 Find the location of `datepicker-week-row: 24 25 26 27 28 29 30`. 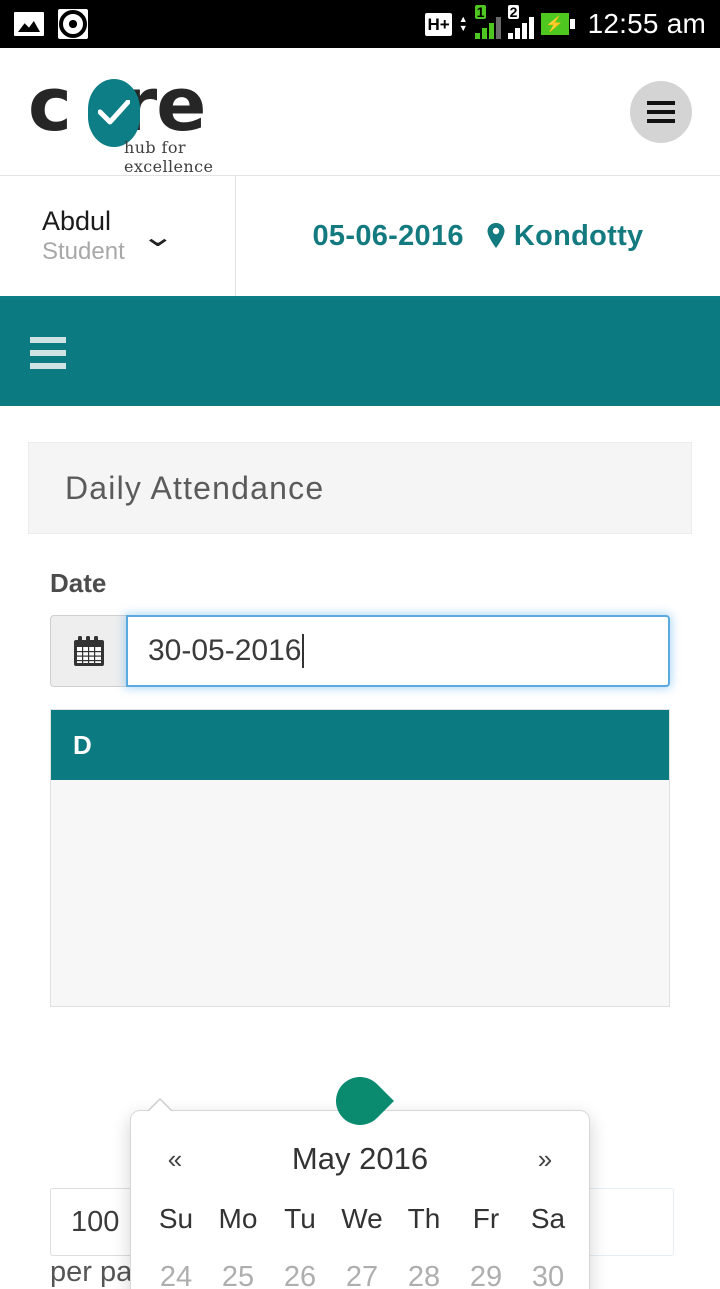

datepicker-week-row: 24 25 26 27 28 29 30 is located at coordinates (362, 1268).